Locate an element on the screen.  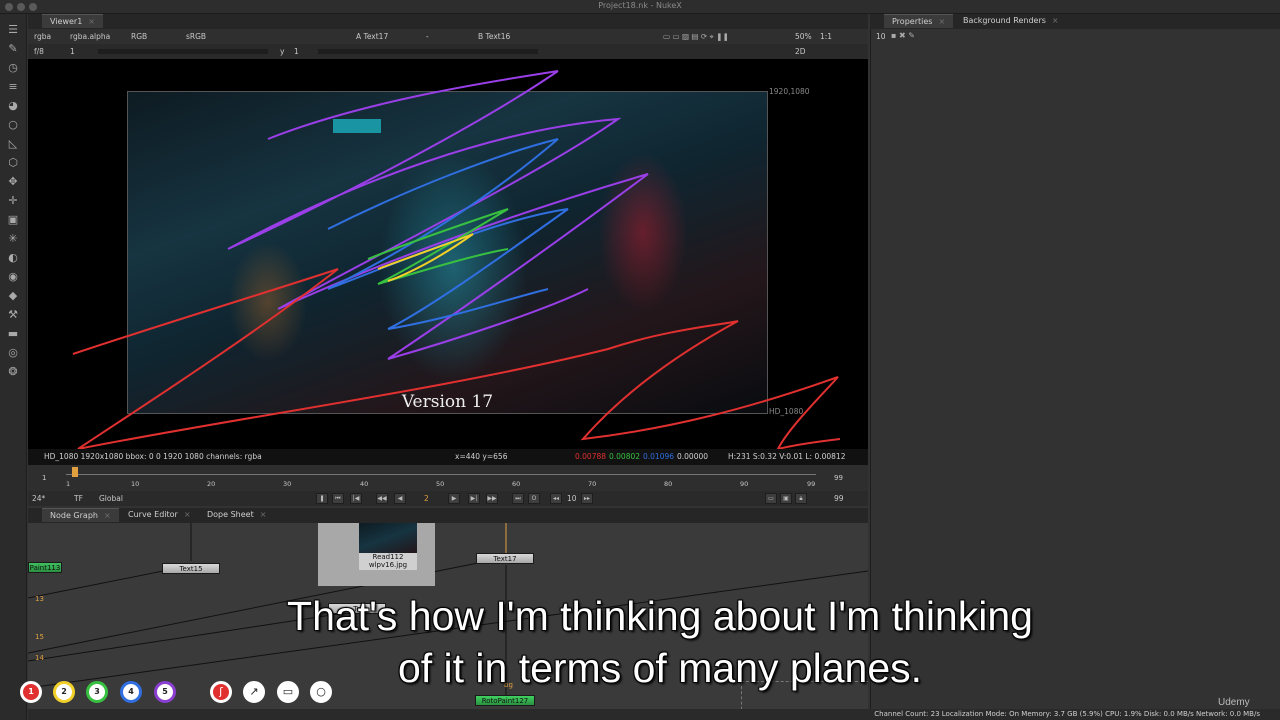
particles-icon: ✳ is located at coordinates (13, 239).